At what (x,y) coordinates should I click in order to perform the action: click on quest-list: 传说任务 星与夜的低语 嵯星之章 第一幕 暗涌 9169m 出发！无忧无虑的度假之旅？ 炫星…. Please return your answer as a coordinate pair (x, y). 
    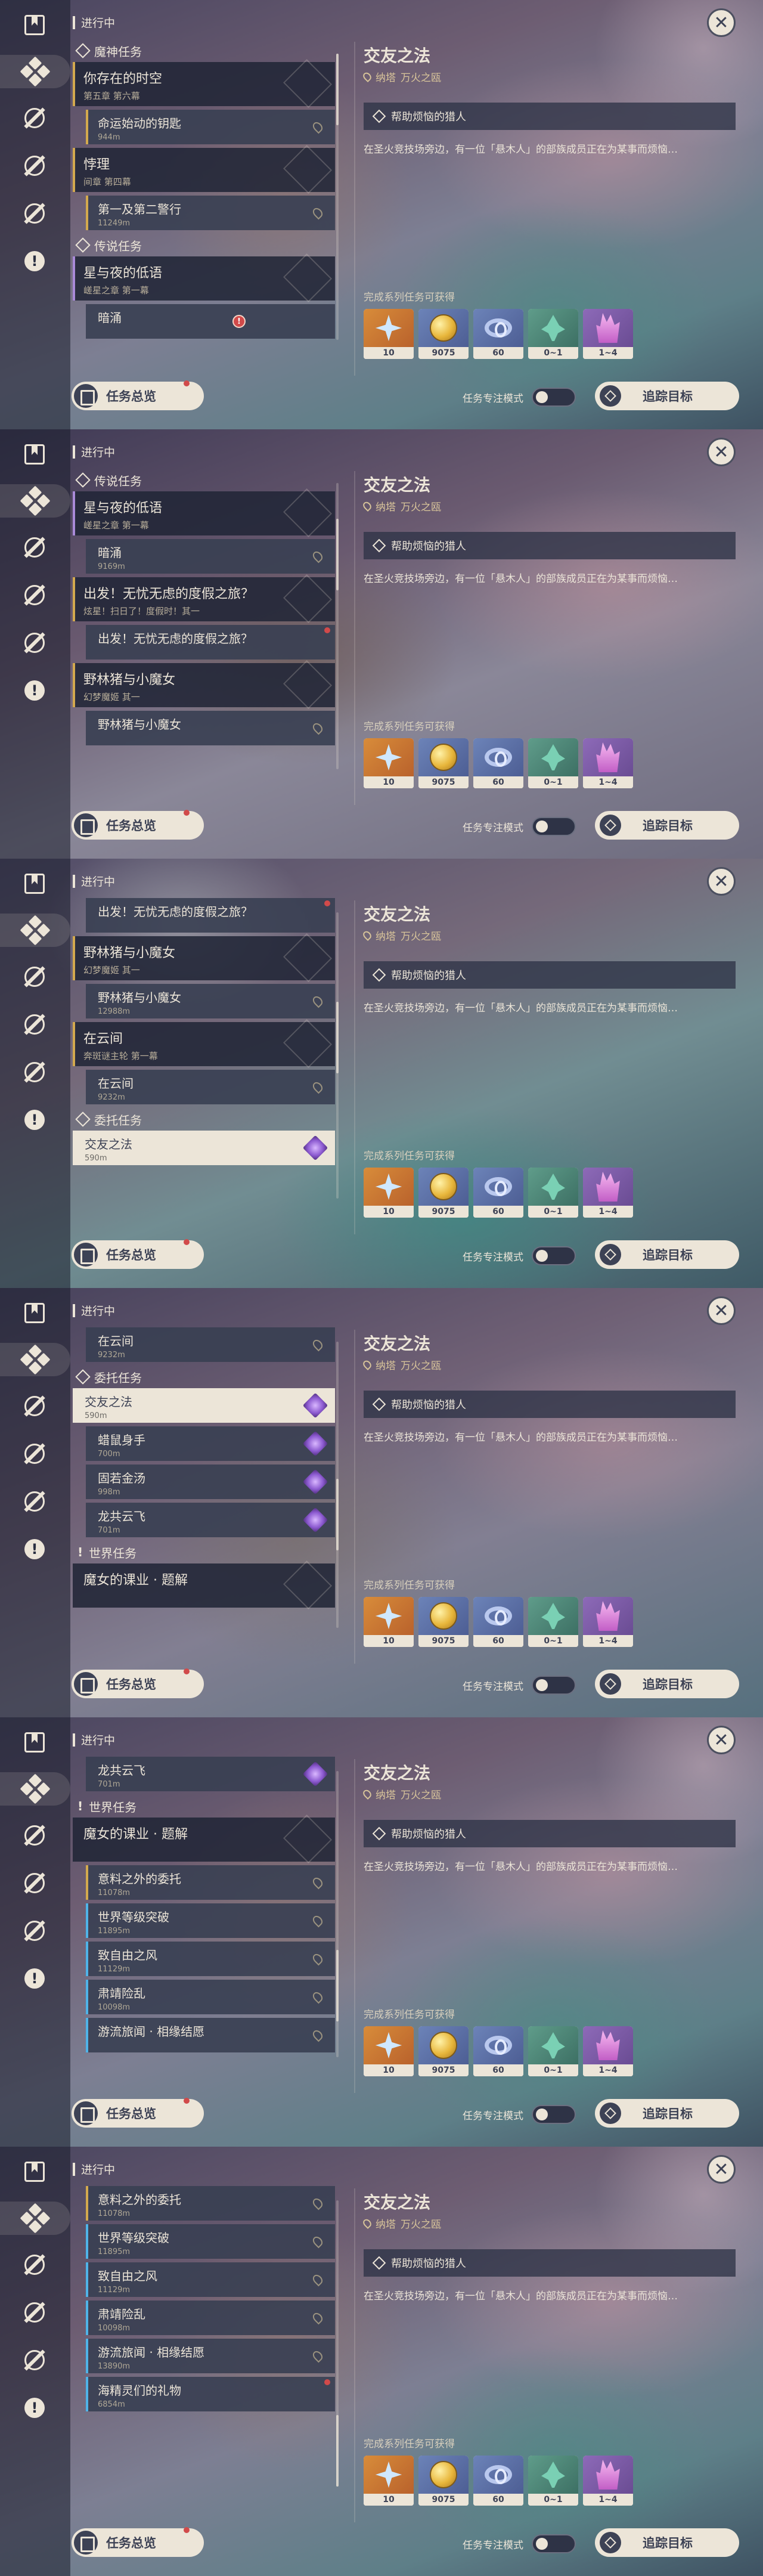
    Looking at the image, I should click on (204, 631).